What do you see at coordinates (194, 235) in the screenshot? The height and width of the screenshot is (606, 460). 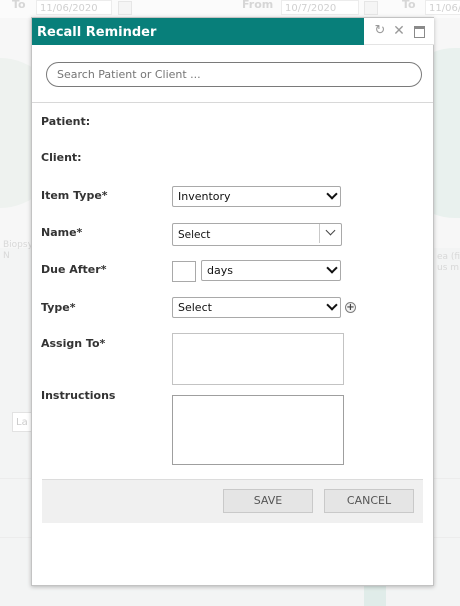 I see `name-value: Select` at bounding box center [194, 235].